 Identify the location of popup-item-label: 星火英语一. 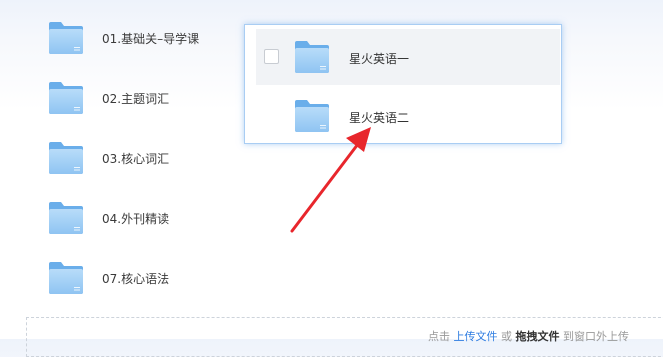
(379, 59).